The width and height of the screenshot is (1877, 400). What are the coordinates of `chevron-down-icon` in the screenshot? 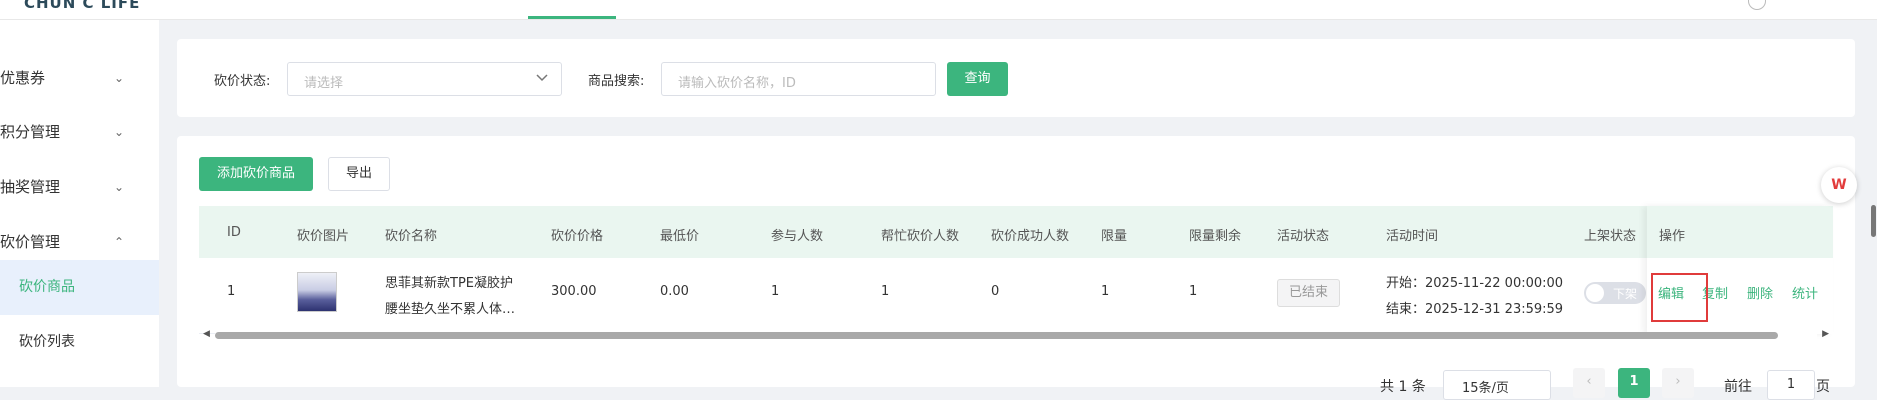 It's located at (542, 79).